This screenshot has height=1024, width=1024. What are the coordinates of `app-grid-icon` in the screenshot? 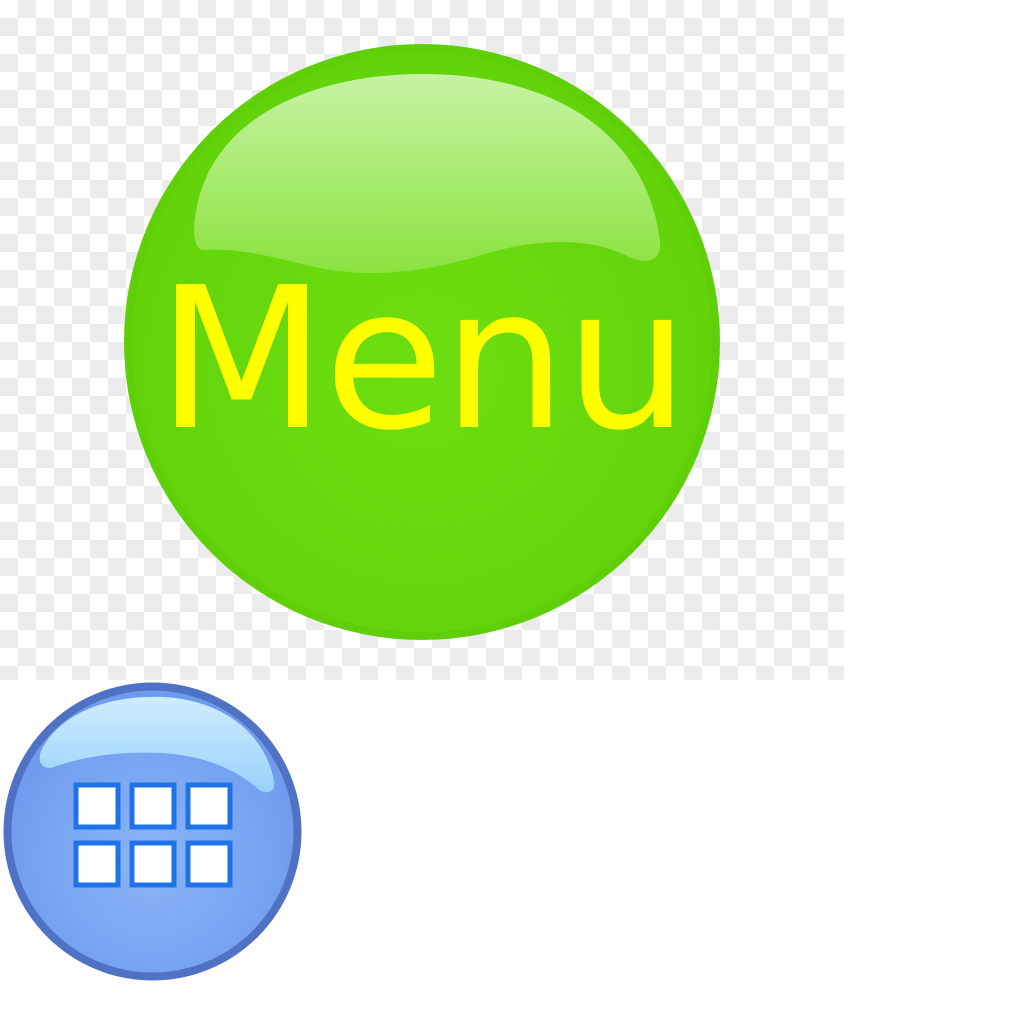 It's located at (152, 831).